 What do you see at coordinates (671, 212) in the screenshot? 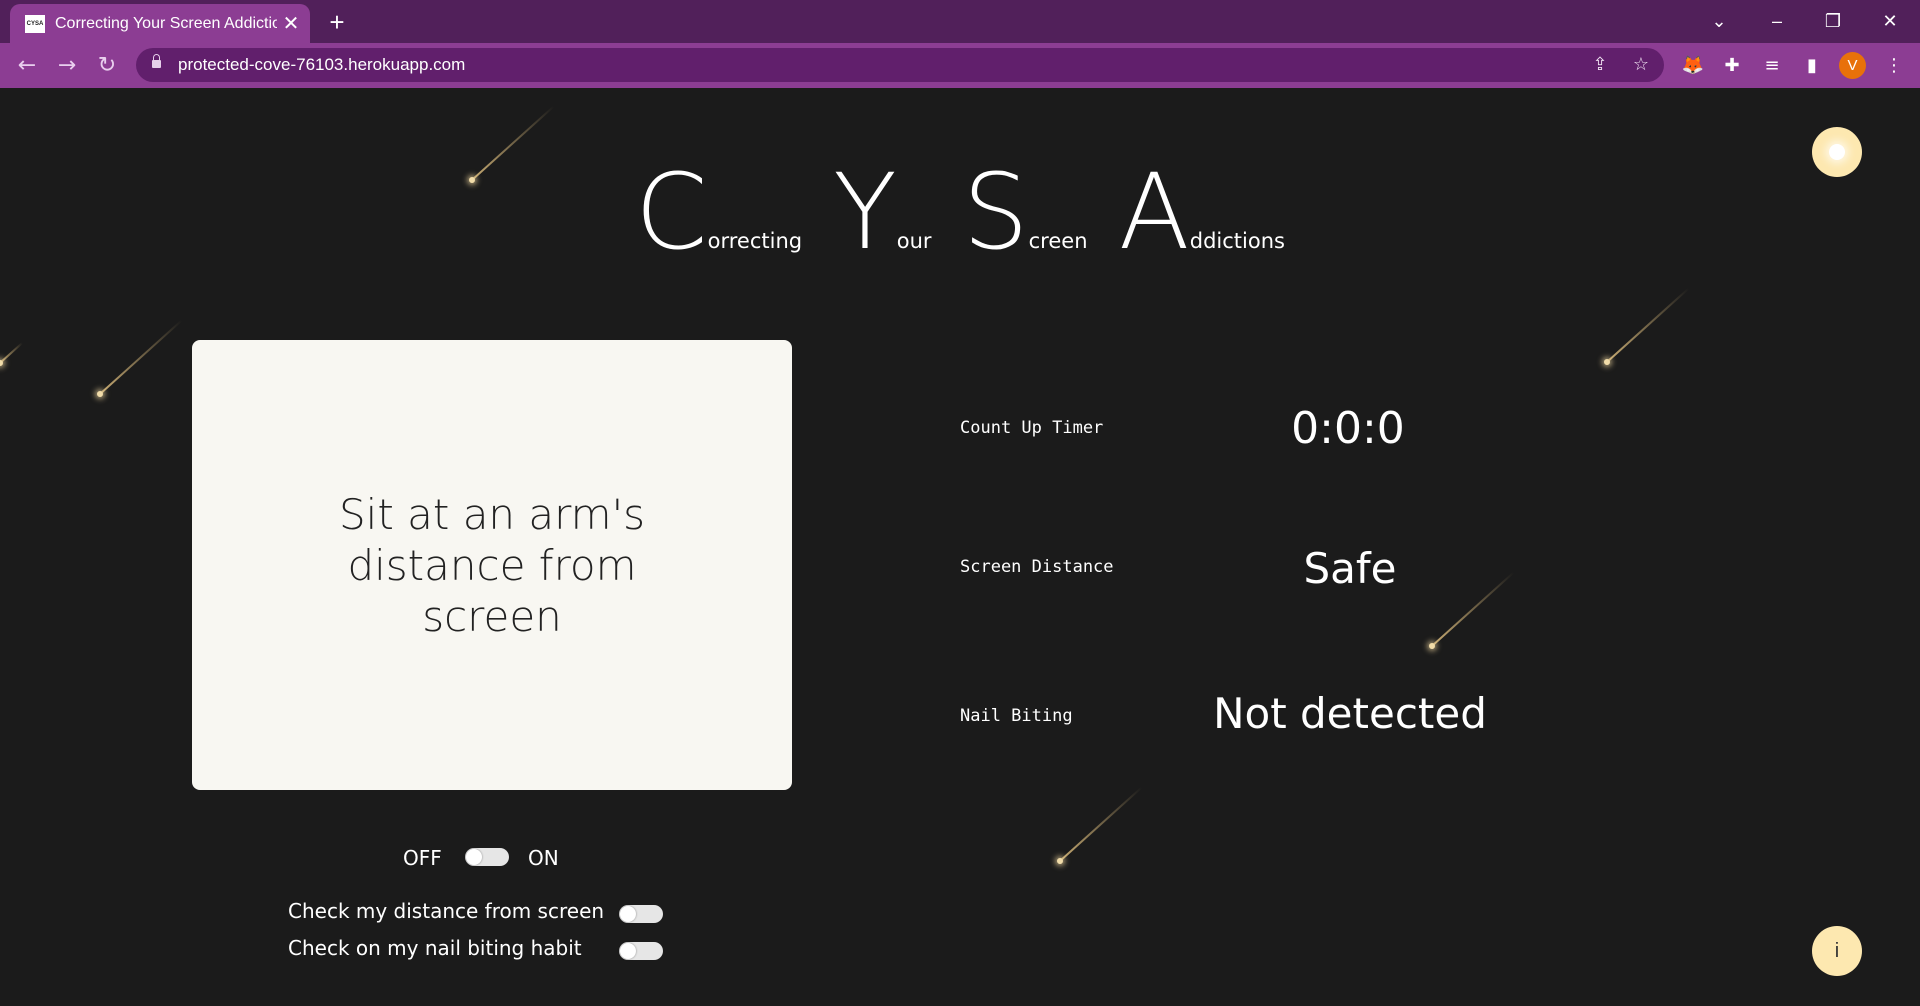
I see `title-initial-c: C` at bounding box center [671, 212].